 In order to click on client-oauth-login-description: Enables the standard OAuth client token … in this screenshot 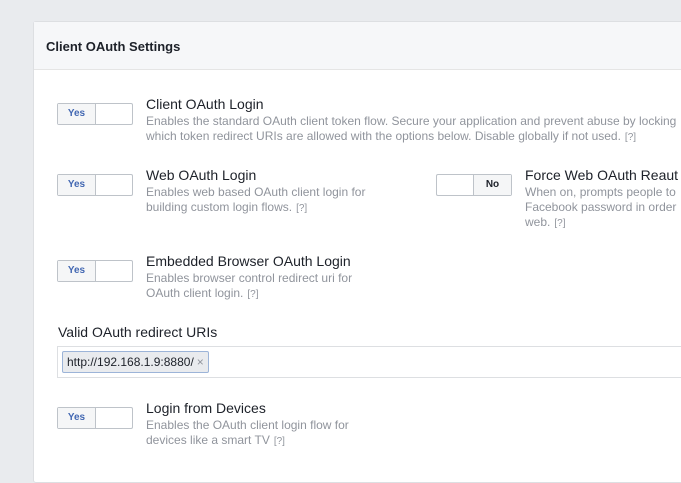, I will do `click(413, 129)`.